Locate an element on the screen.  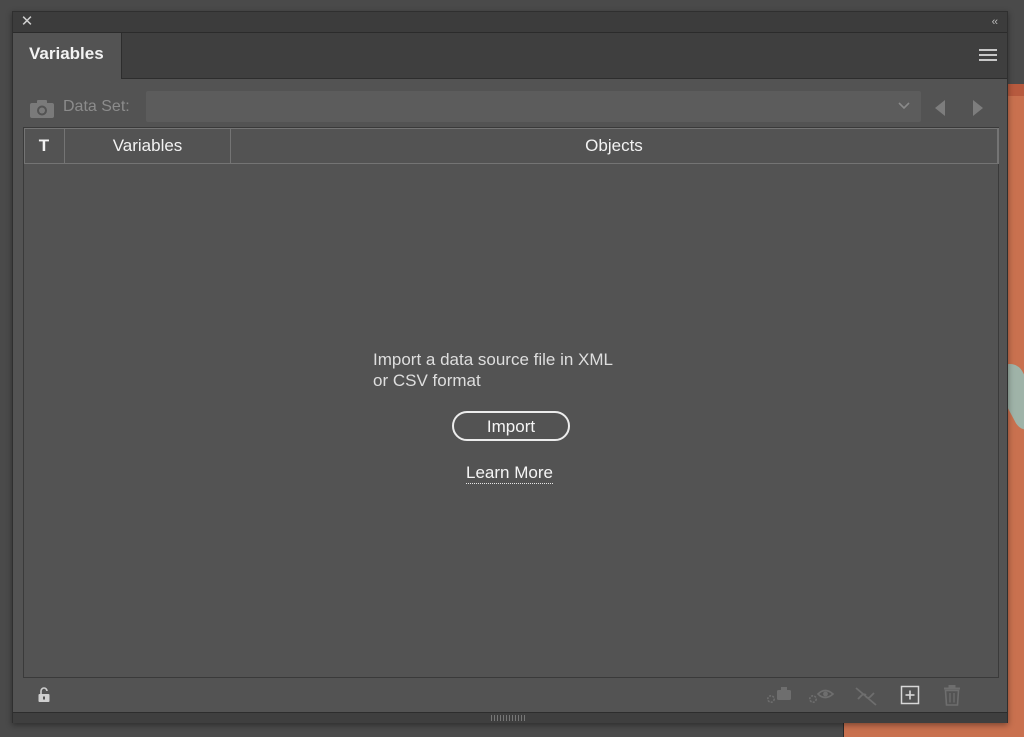
table-header: T Variables Objects is located at coordinates (511, 146).